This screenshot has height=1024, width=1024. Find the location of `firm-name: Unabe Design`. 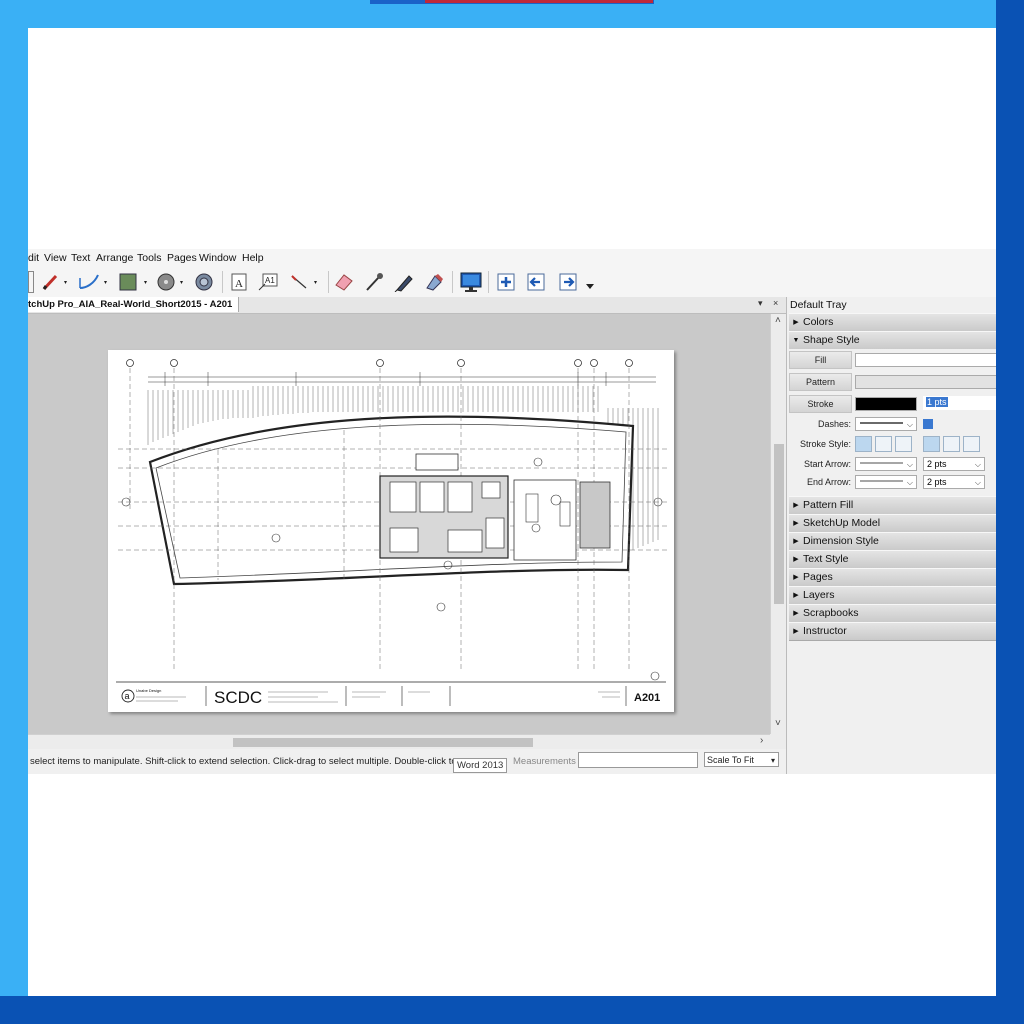

firm-name: Unabe Design is located at coordinates (148, 690).